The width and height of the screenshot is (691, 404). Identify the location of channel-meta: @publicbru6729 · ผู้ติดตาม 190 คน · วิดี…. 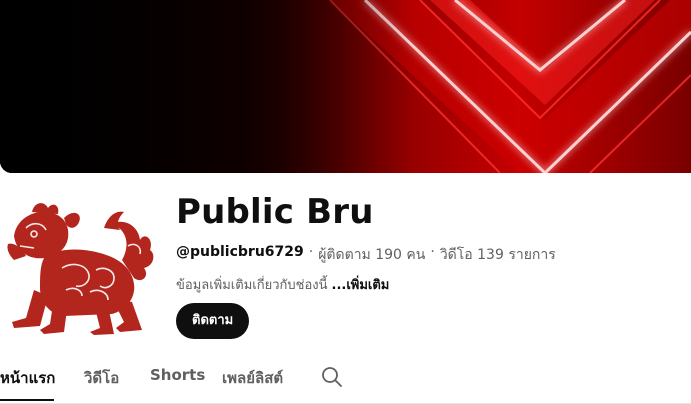
(366, 255).